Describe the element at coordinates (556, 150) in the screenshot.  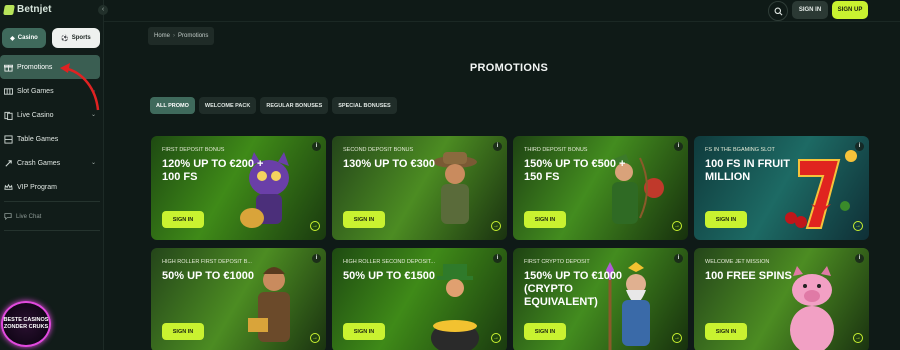
I see `card-label: THIRD DEPOSIT BONUS` at that location.